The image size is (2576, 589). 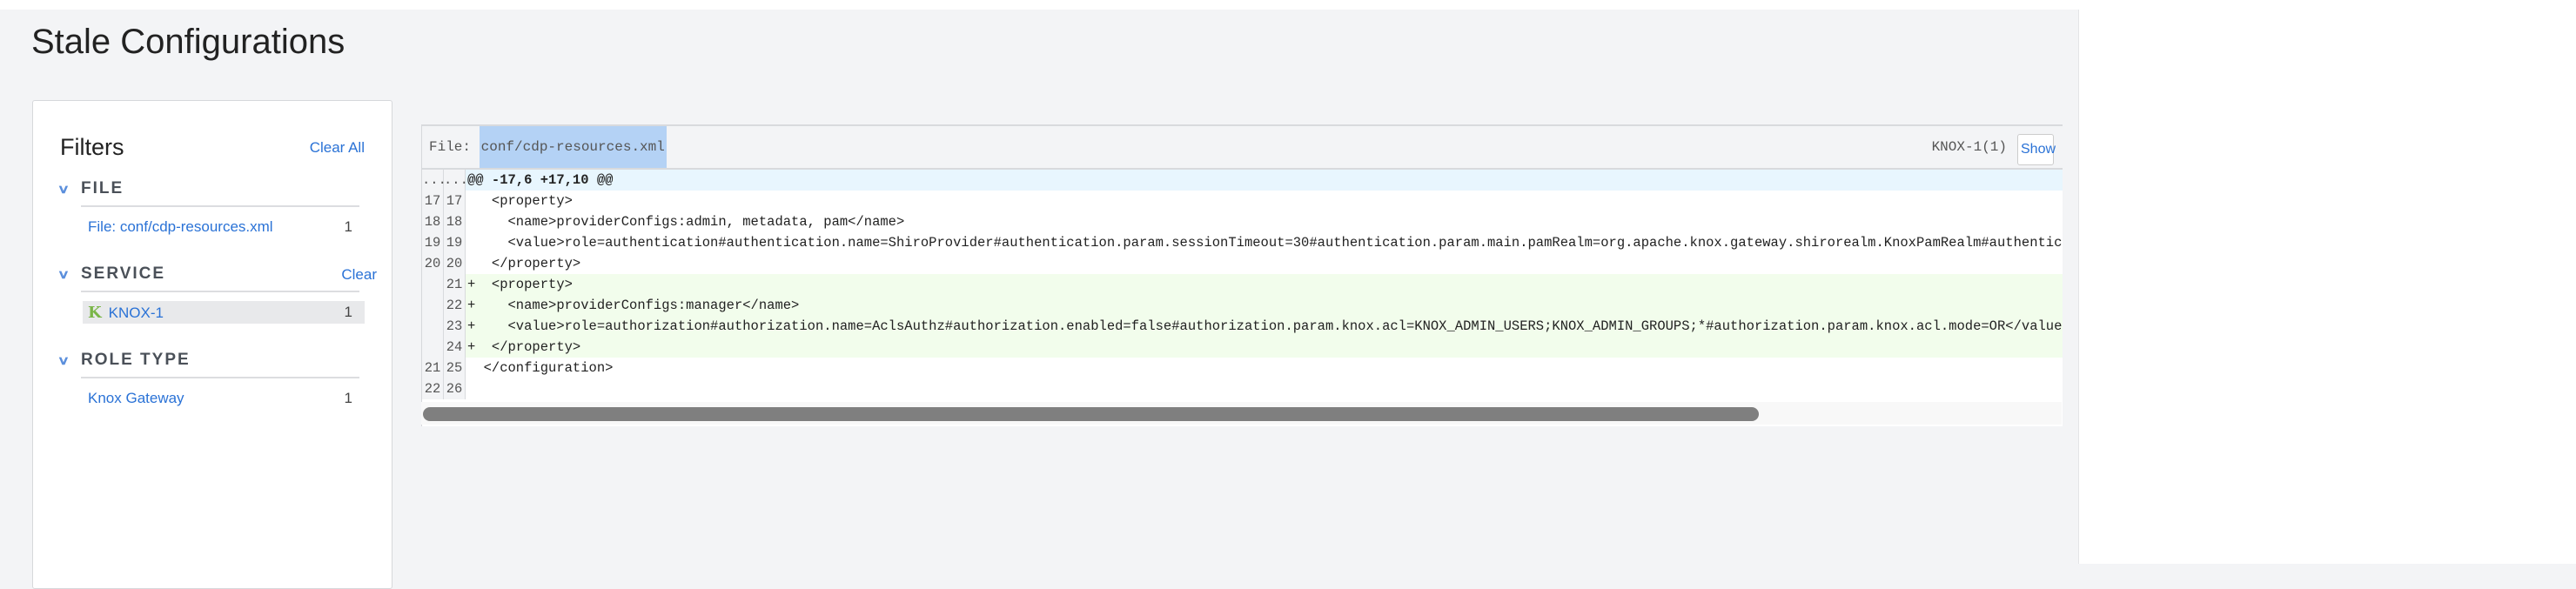 I want to click on new-line-number: 17, so click(x=455, y=201).